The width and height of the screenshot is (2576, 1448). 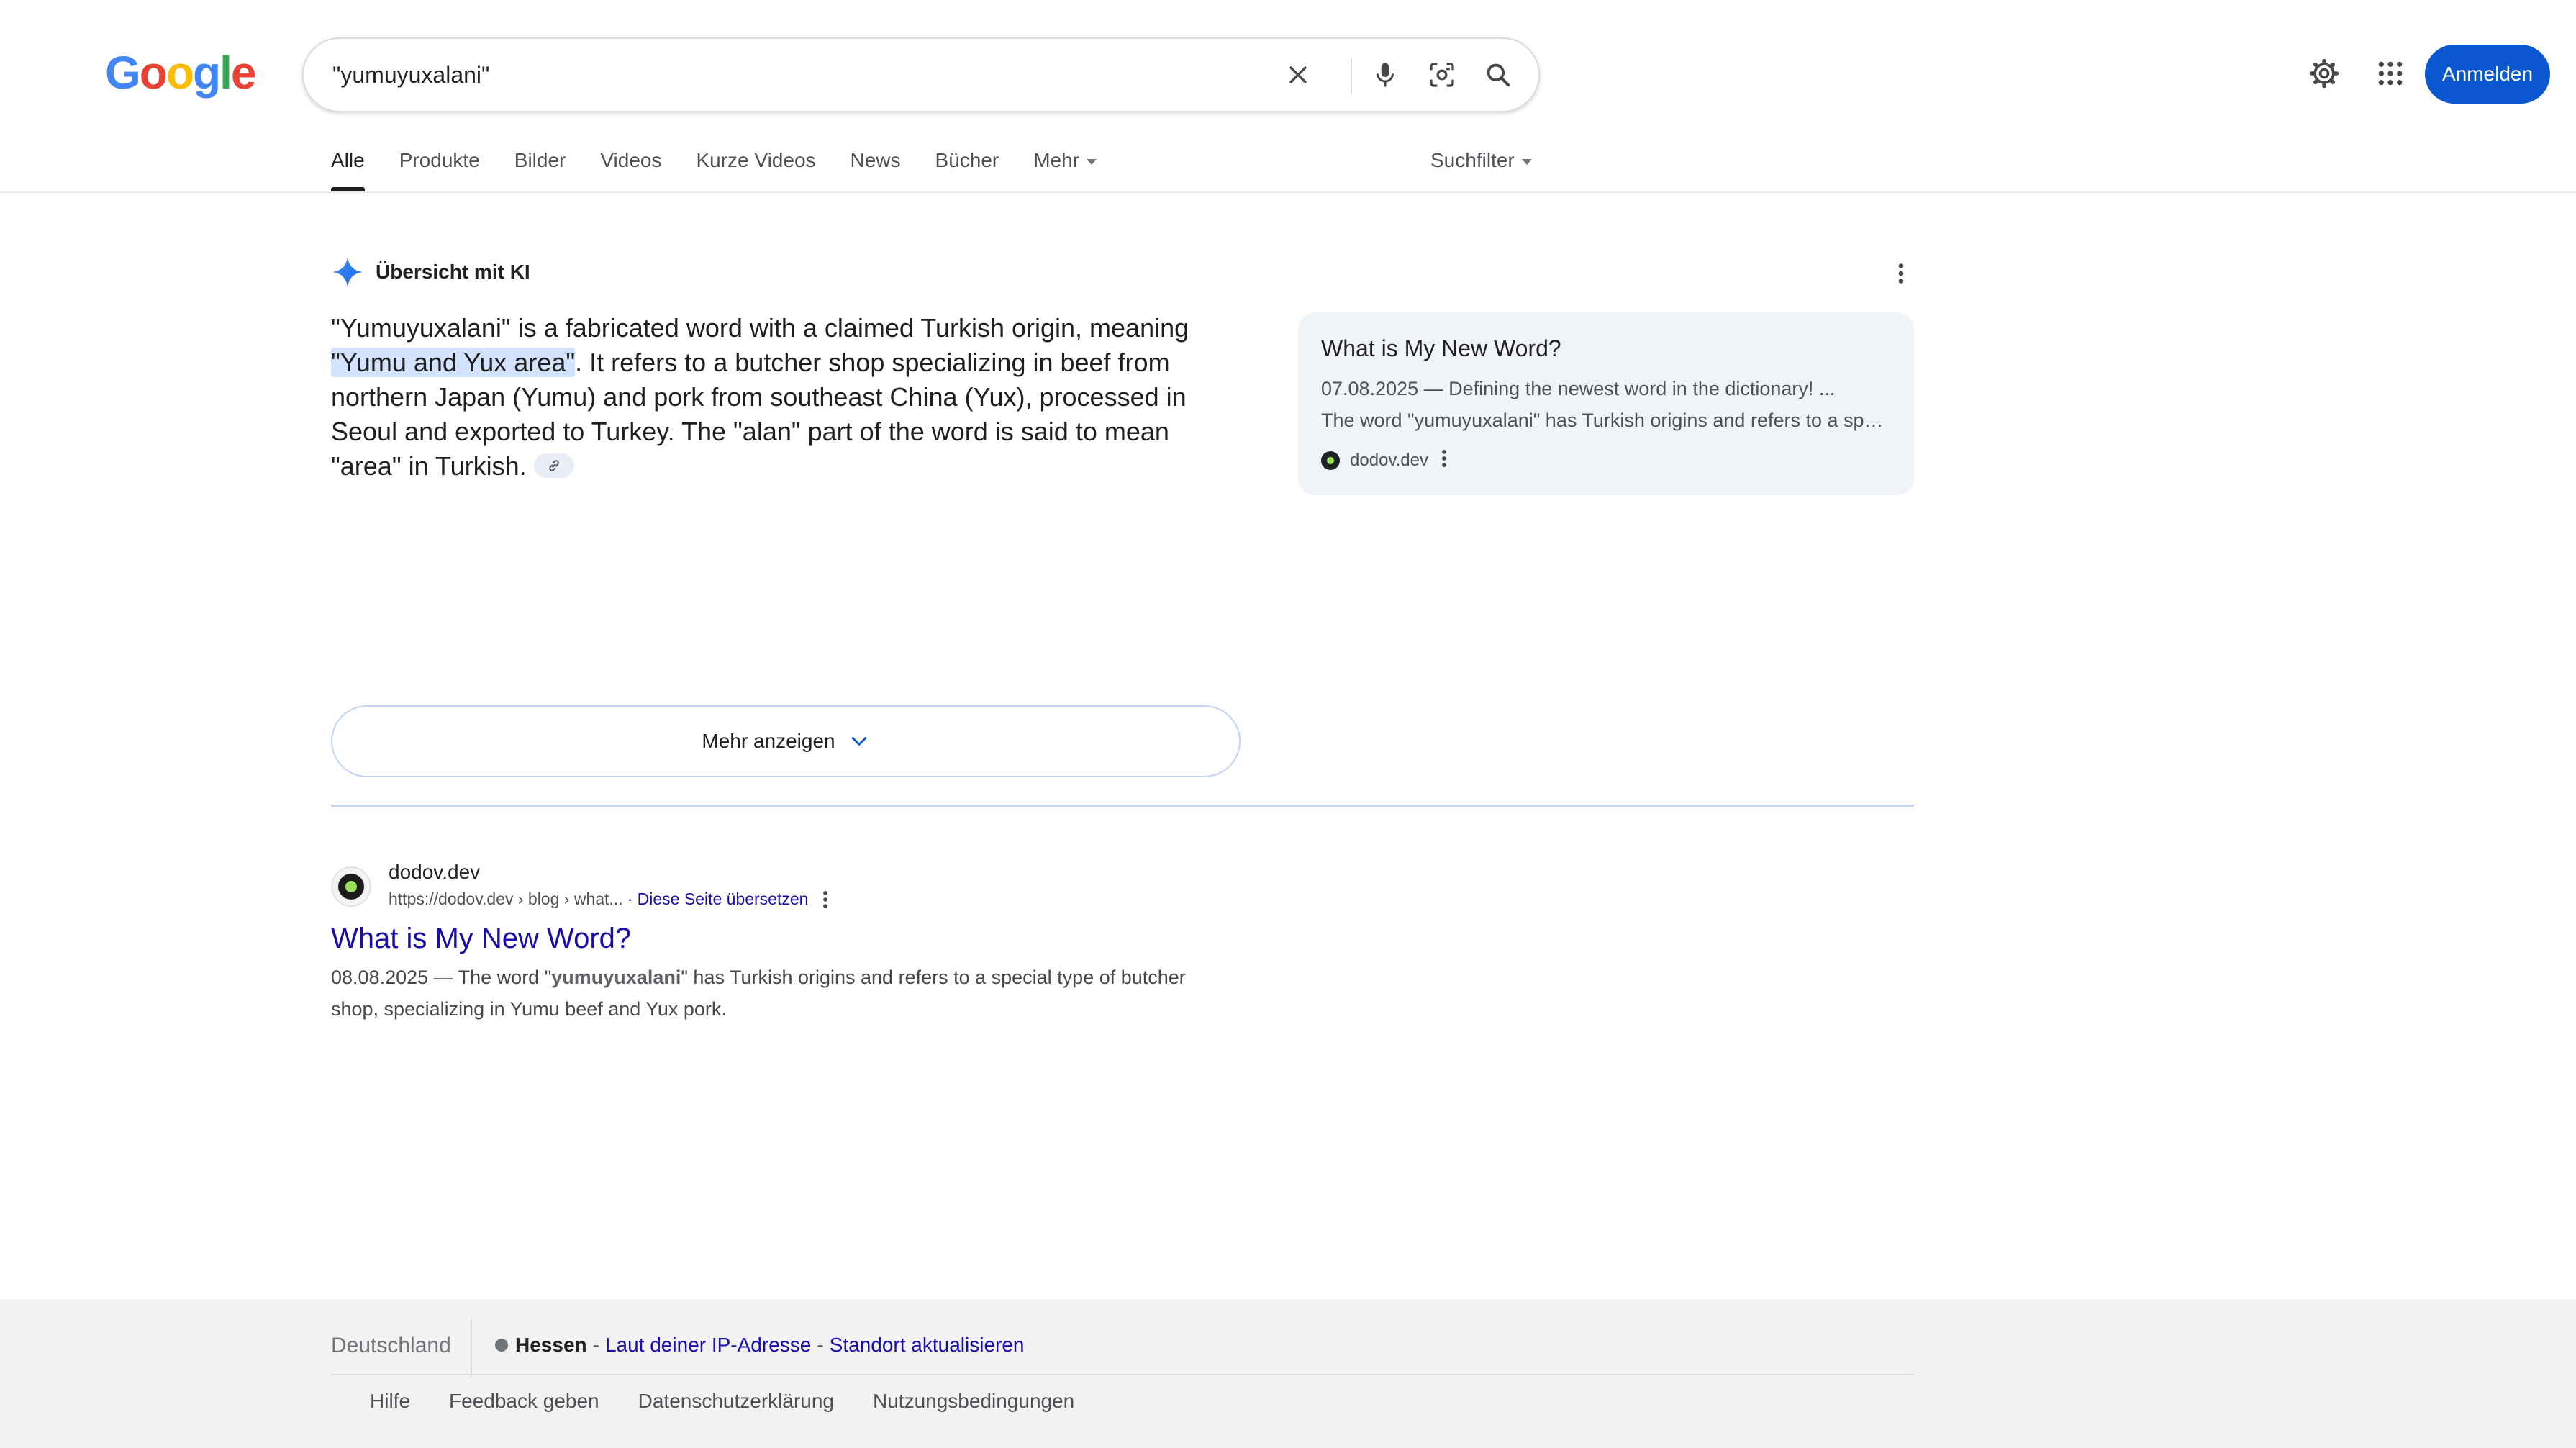 What do you see at coordinates (858, 742) in the screenshot?
I see `chevron-down-icon` at bounding box center [858, 742].